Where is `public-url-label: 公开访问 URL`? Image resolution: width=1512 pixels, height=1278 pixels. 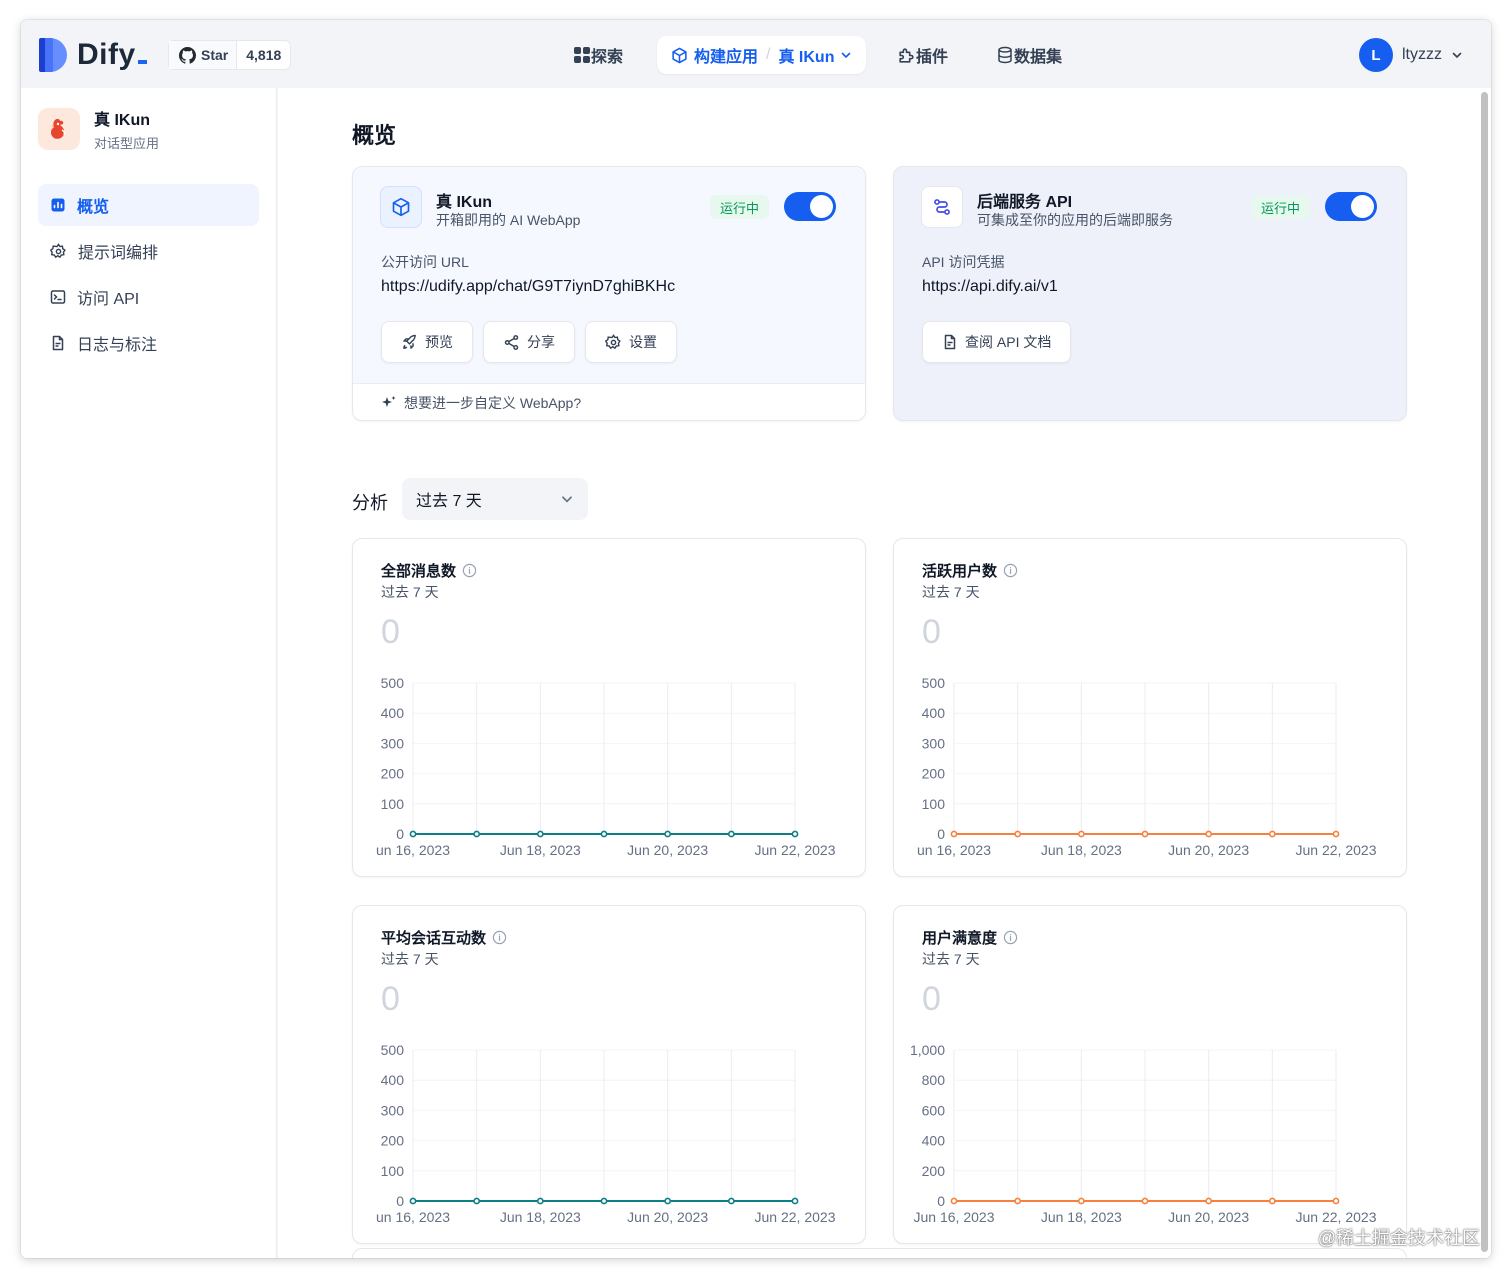 public-url-label: 公开访问 URL is located at coordinates (425, 262).